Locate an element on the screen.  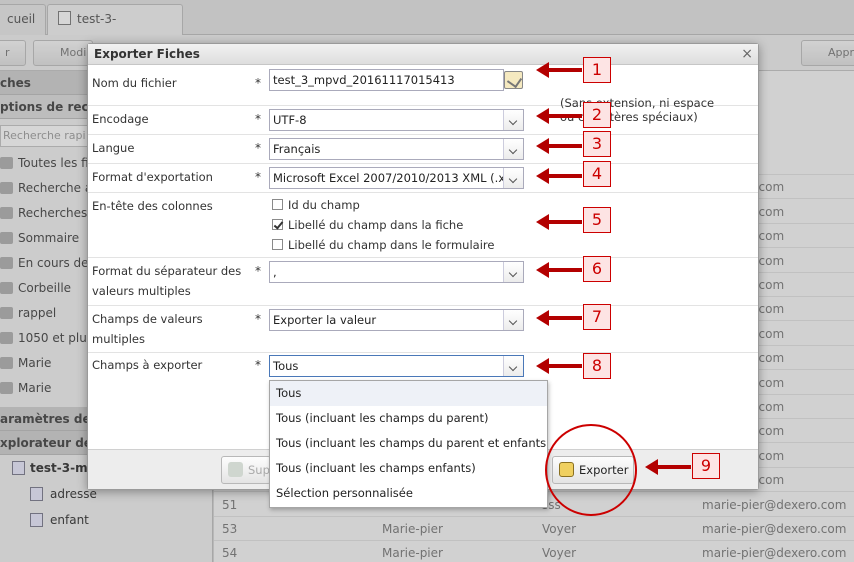
callout-2: 2 is located at coordinates (597, 115).